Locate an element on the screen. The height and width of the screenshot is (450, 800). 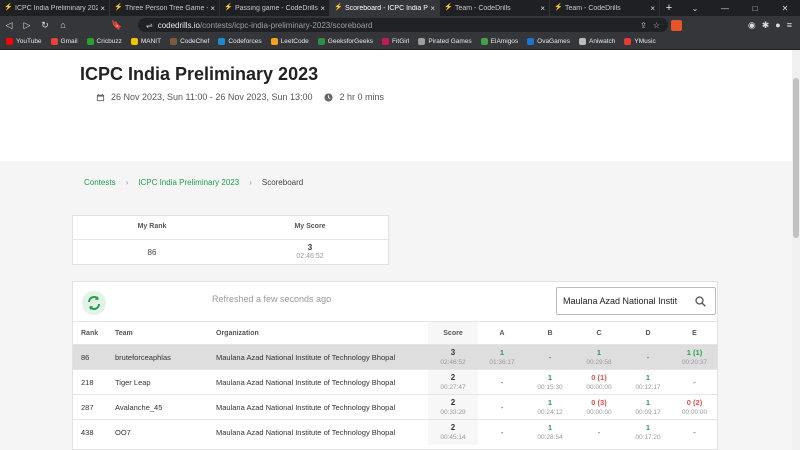
browser-tab: ⚡ Passing game - CodeDrills × is located at coordinates (275, 8).